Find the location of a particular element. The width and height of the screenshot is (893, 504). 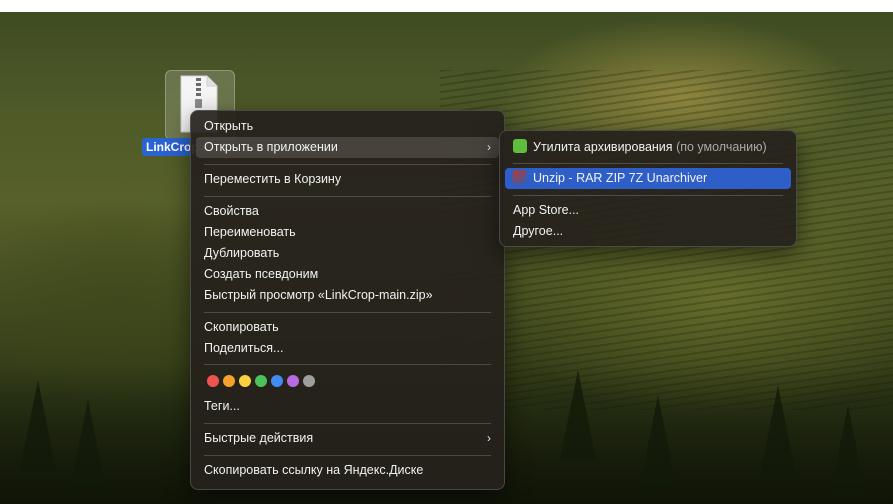

submenu-item-label: Утилита архивирования is located at coordinates (603, 147).